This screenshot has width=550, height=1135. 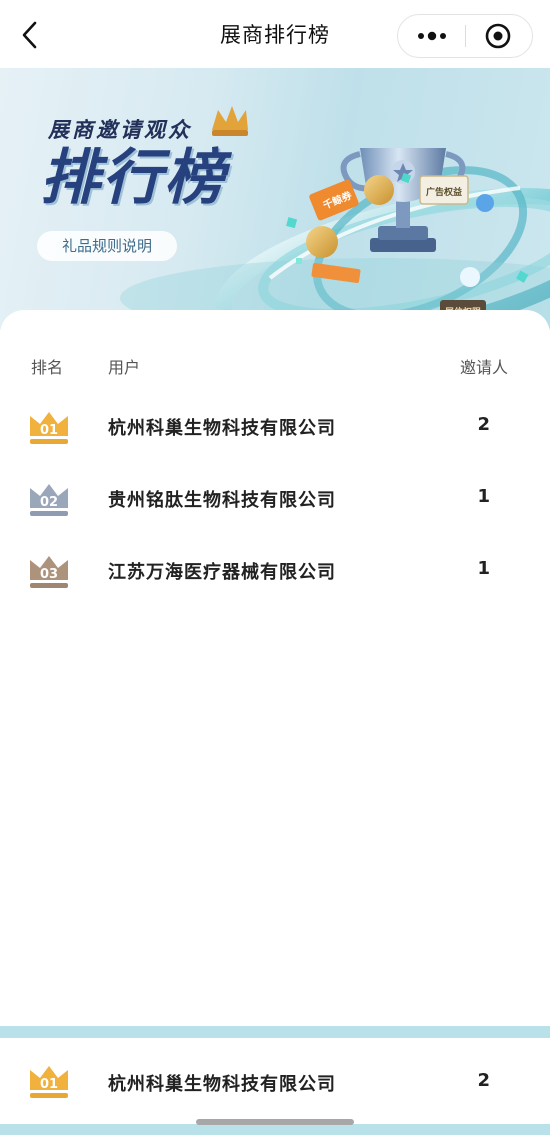 I want to click on table-row: 03 江苏万海医疗器械有限公司 1, so click(x=275, y=572).